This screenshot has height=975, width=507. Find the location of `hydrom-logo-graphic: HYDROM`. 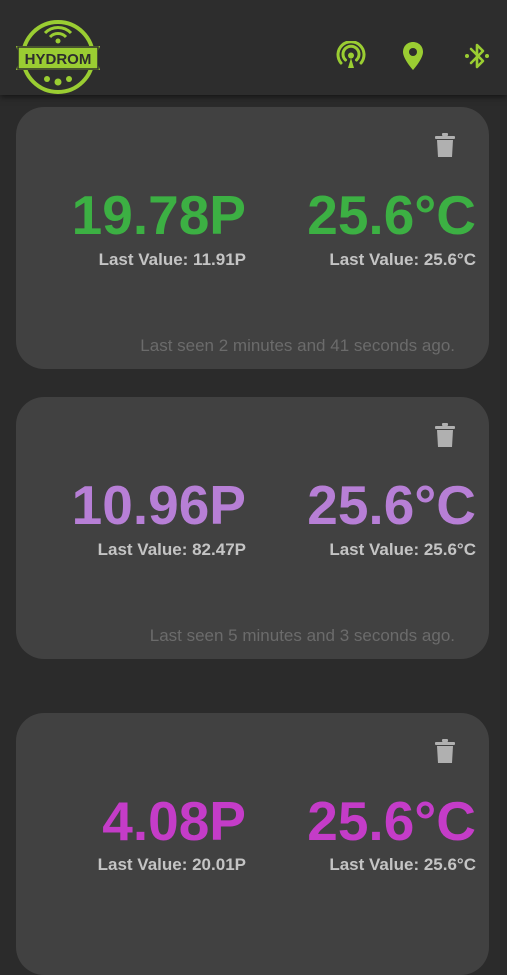

hydrom-logo-graphic: HYDROM is located at coordinates (58, 57).